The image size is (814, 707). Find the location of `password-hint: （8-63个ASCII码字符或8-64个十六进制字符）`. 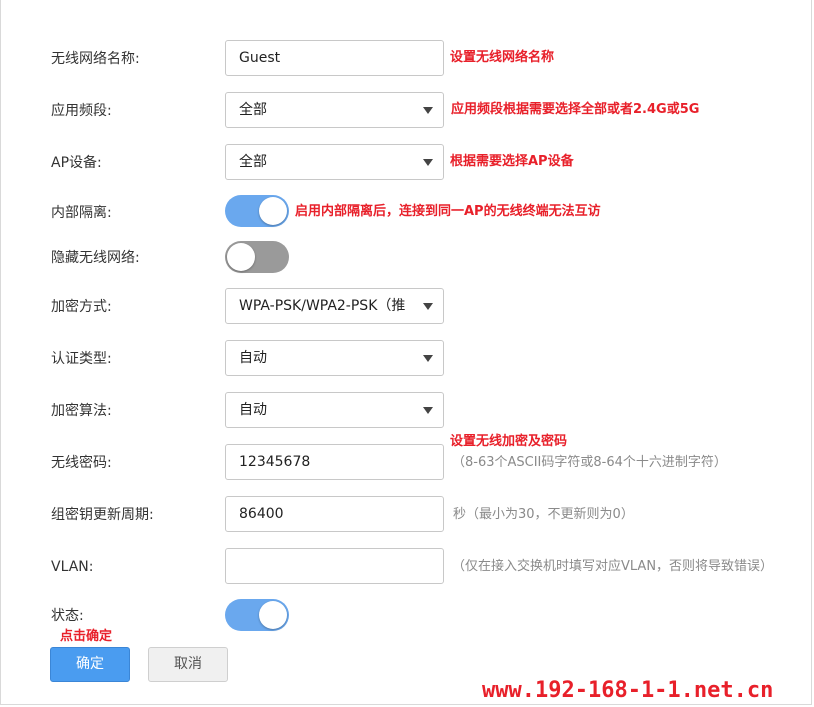

password-hint: （8-63个ASCII码字符或8-64个十六进制字符） is located at coordinates (589, 462).